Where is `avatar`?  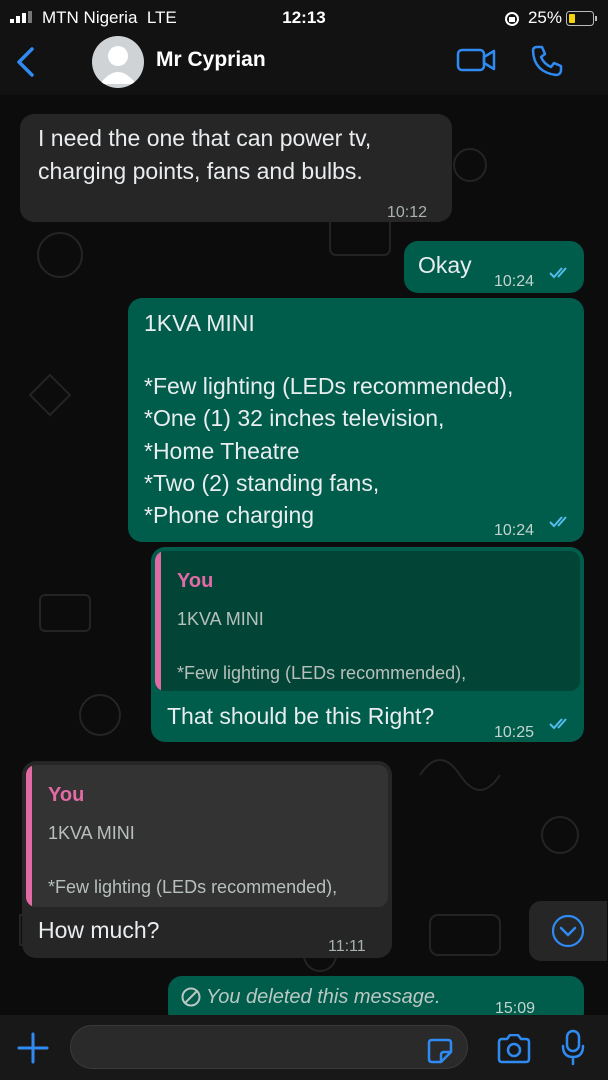 avatar is located at coordinates (118, 62).